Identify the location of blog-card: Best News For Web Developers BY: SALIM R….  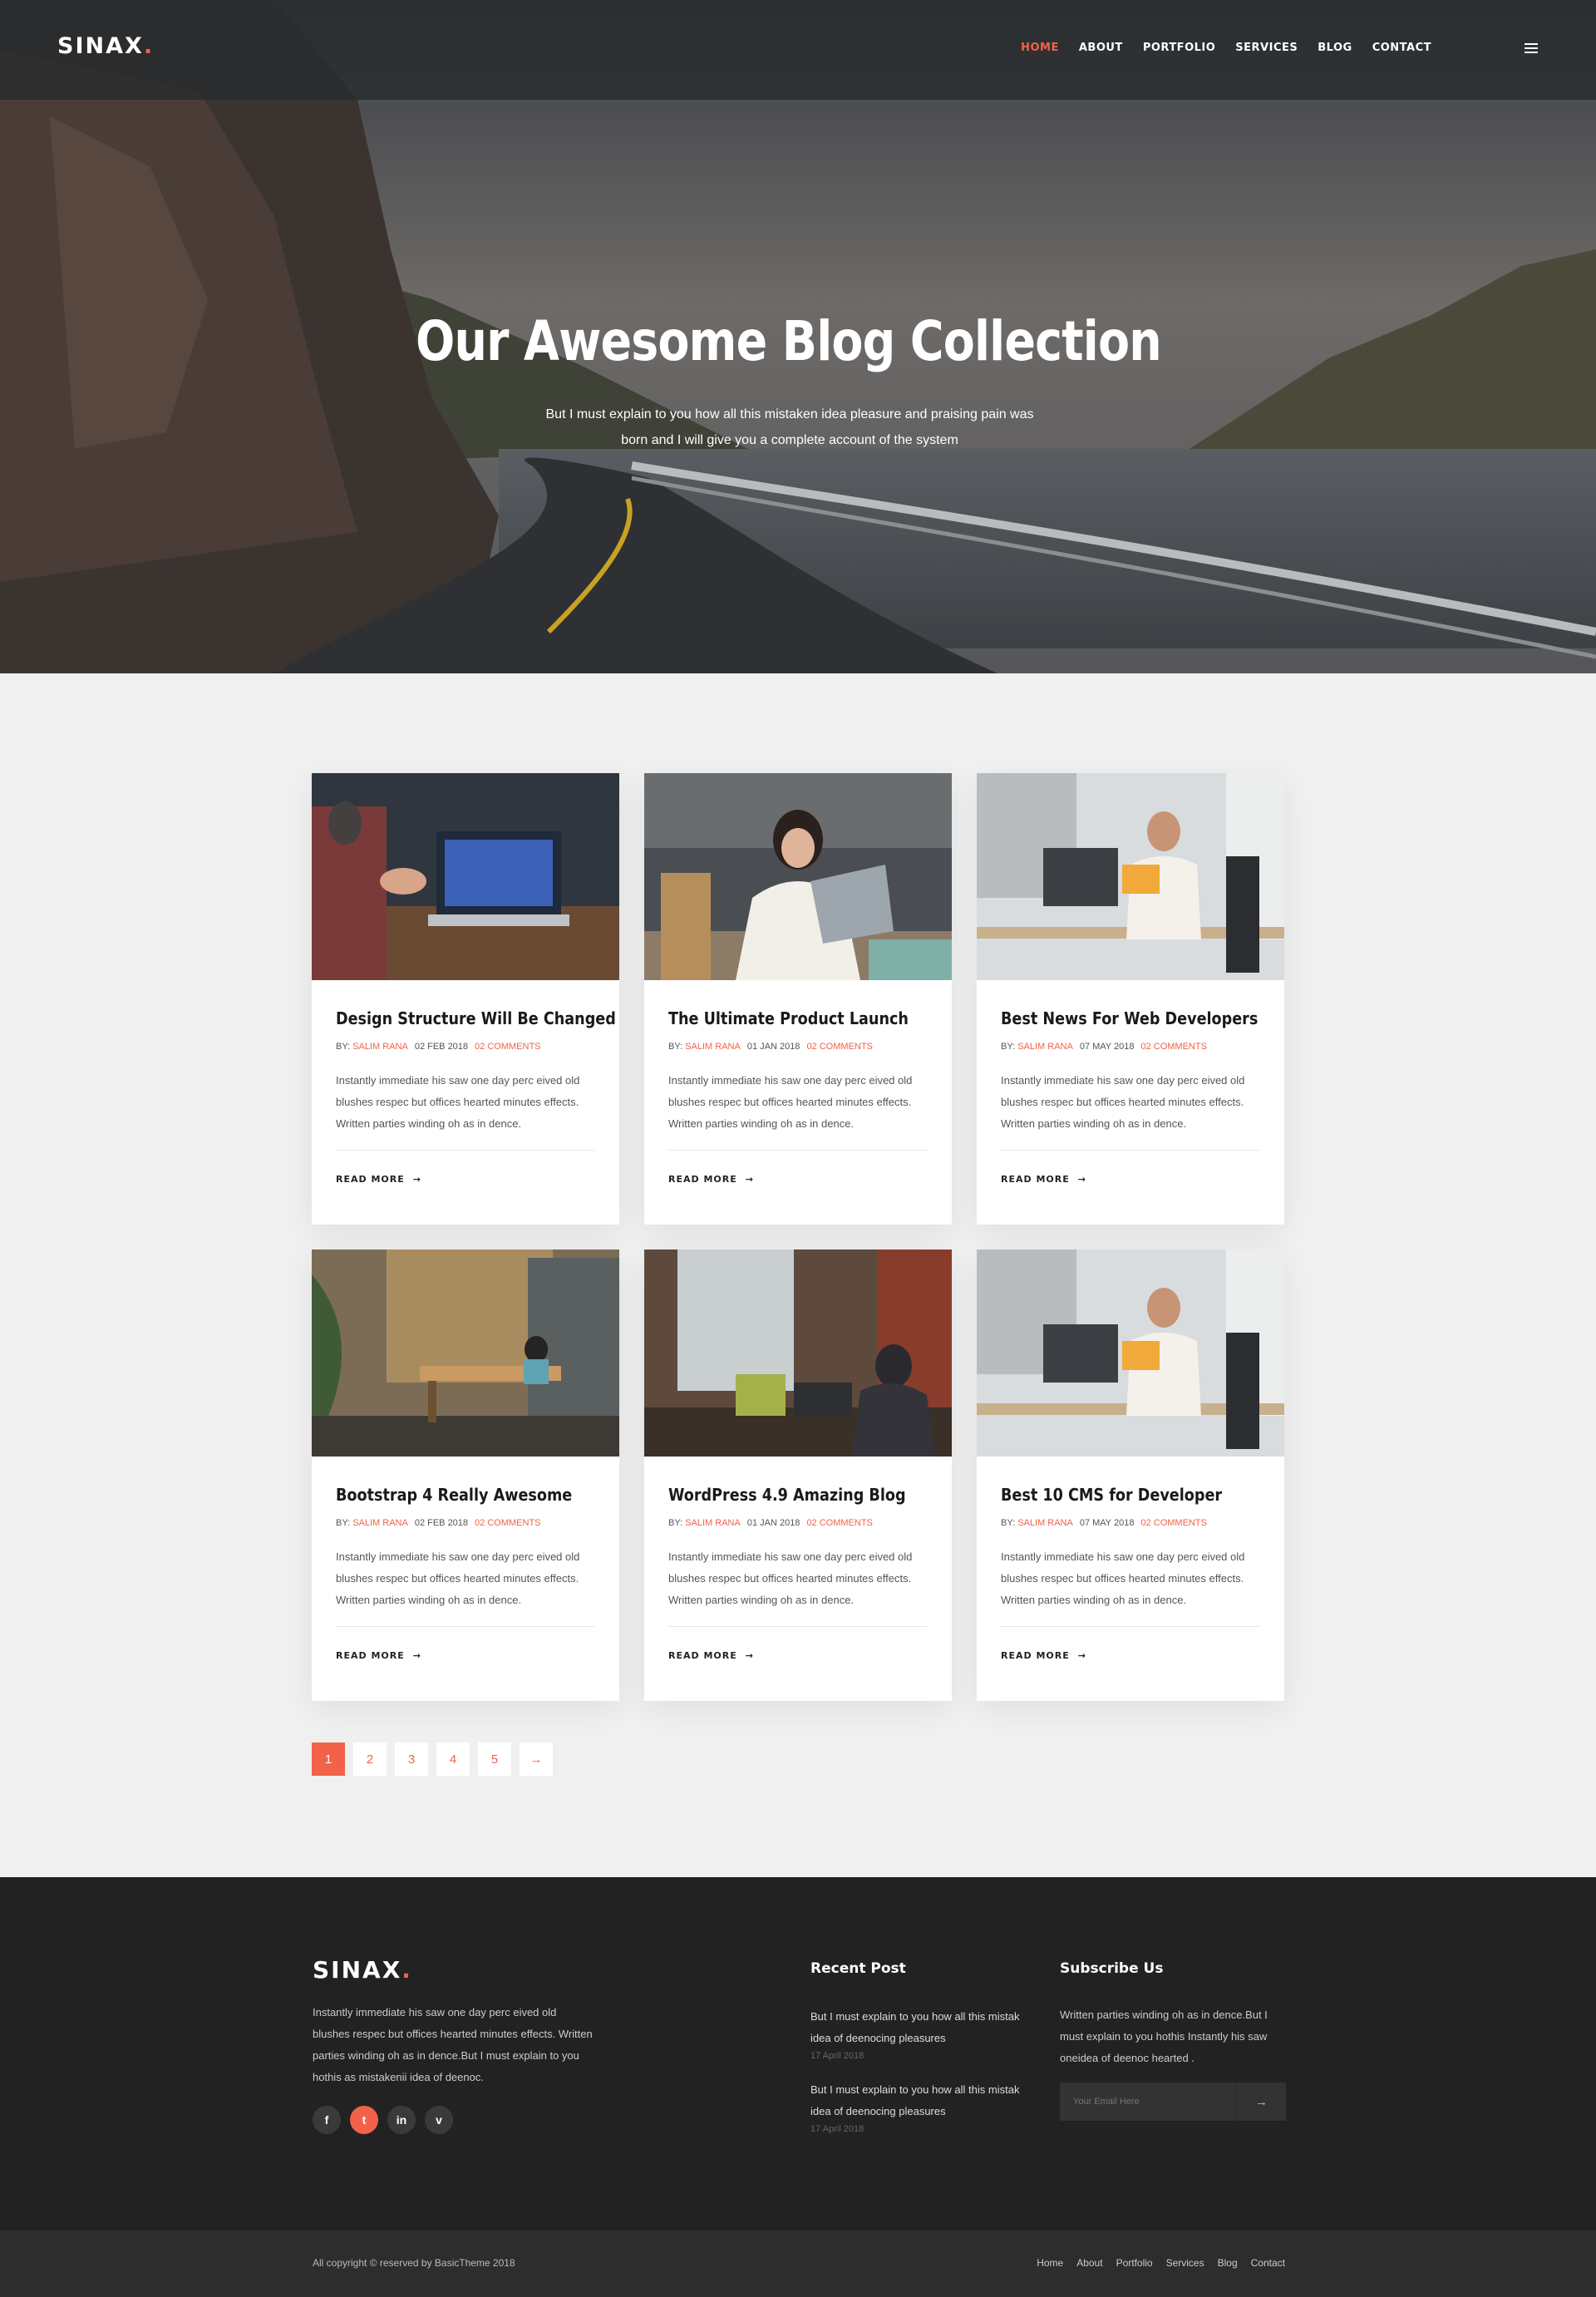
(1130, 999).